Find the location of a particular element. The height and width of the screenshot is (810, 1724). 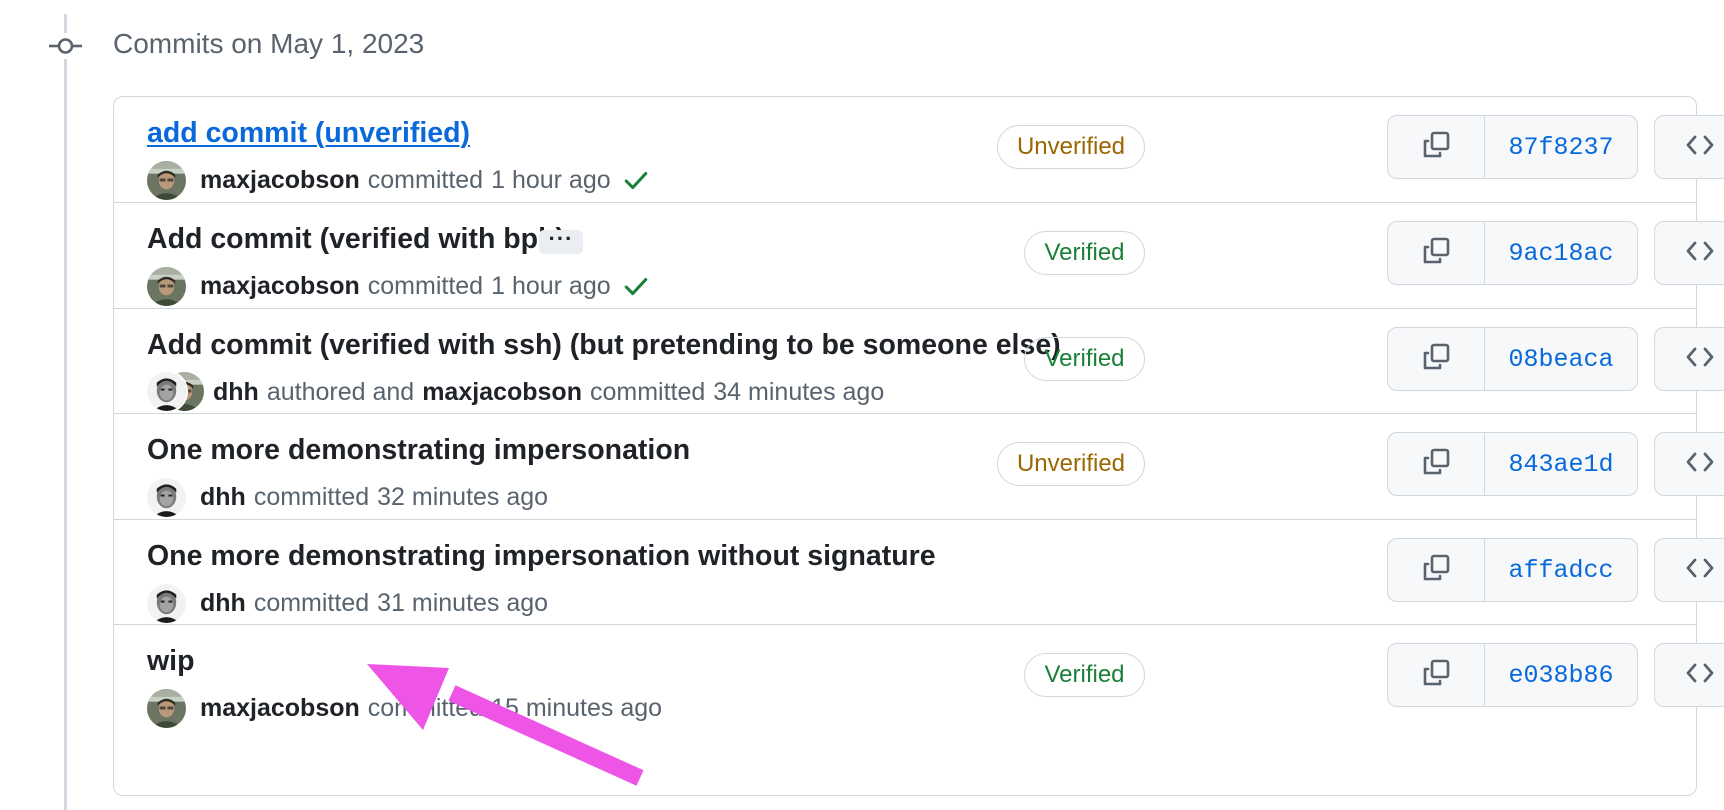

avatar-stack is located at coordinates (177, 392).